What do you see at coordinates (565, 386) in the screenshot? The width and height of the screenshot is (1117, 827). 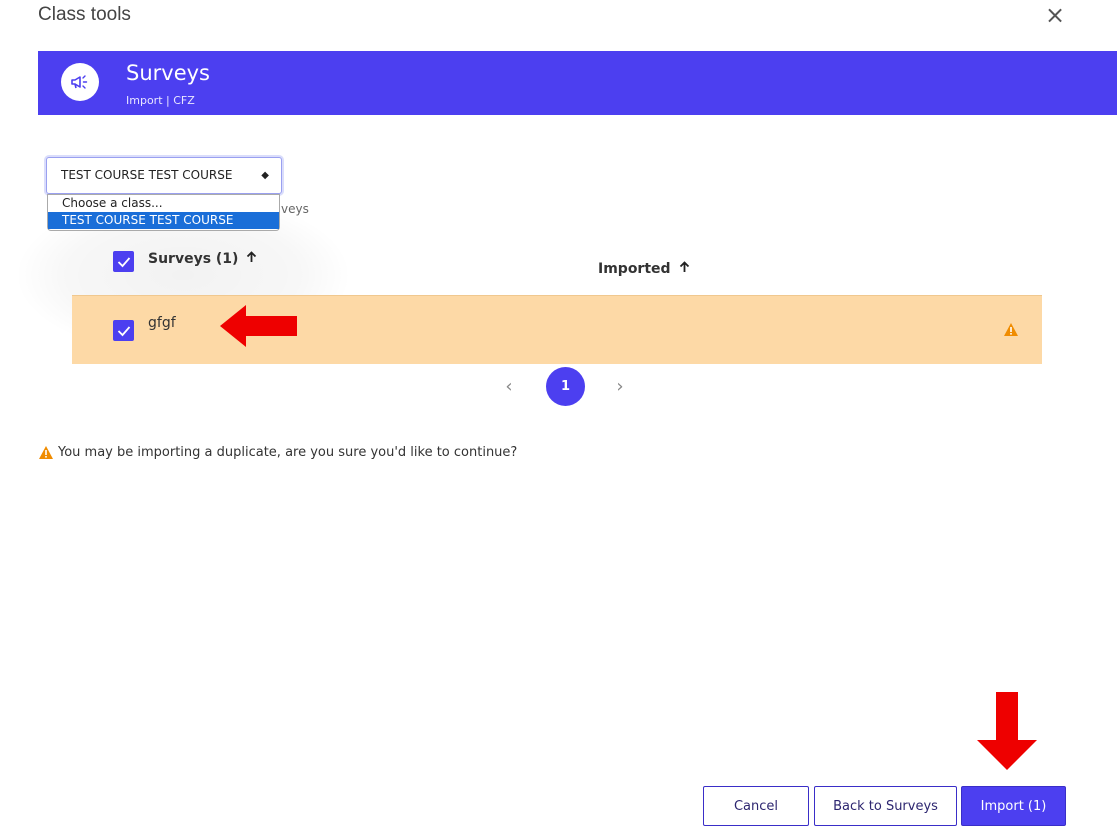 I see `pager-page-button: 1` at bounding box center [565, 386].